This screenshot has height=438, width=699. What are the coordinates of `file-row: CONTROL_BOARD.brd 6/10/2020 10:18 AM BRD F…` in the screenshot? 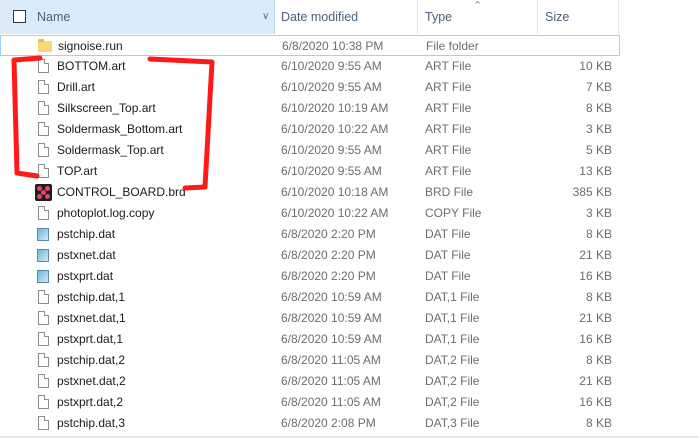 It's located at (310, 192).